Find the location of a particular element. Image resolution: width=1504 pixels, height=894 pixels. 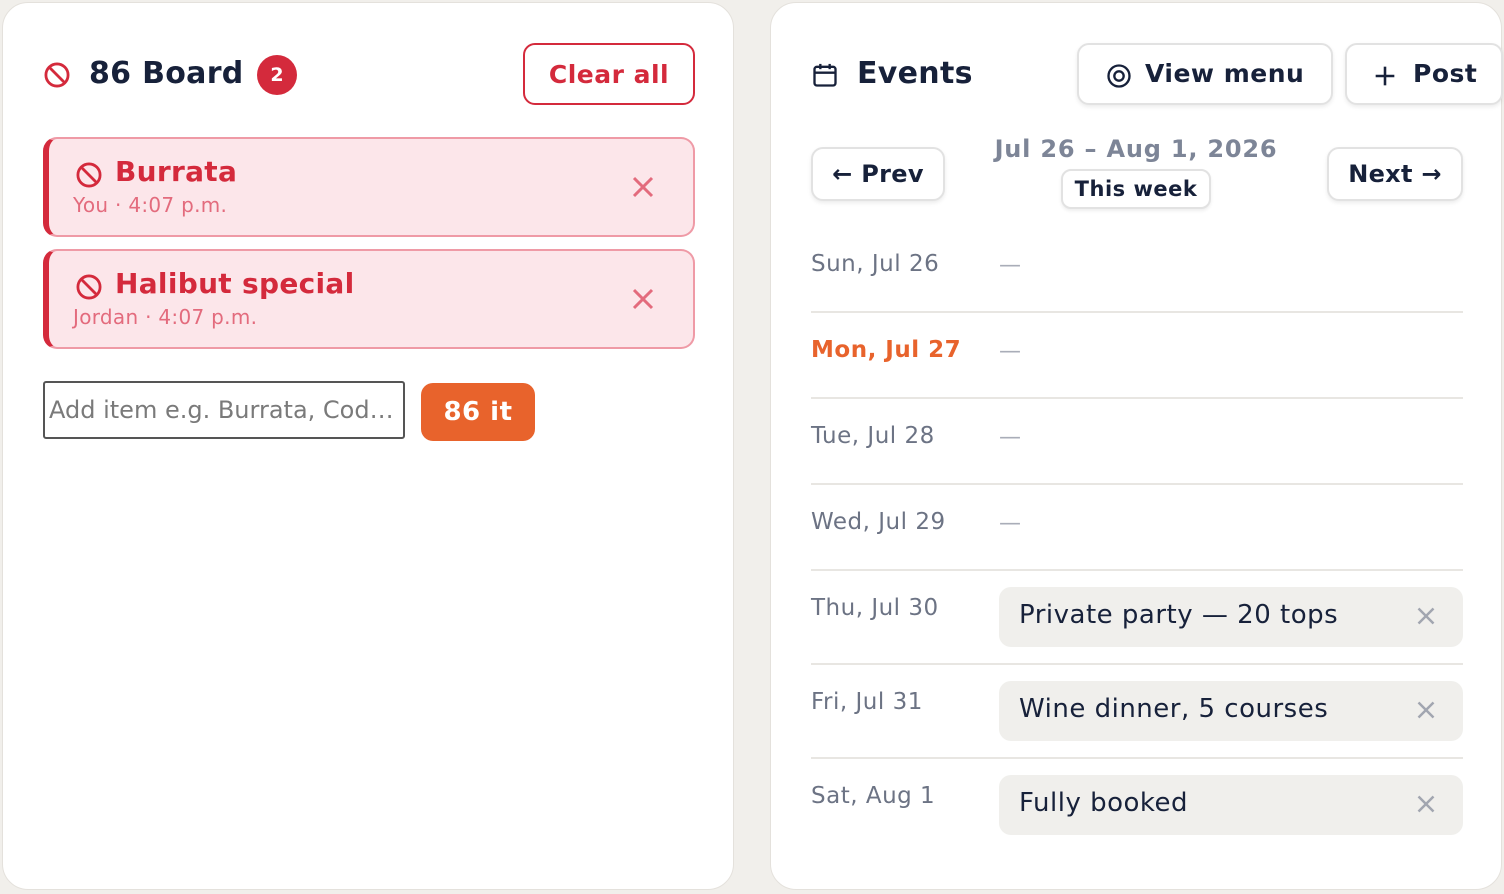

day-row: Sat, Aug 1 Fully booked is located at coordinates (1137, 806).